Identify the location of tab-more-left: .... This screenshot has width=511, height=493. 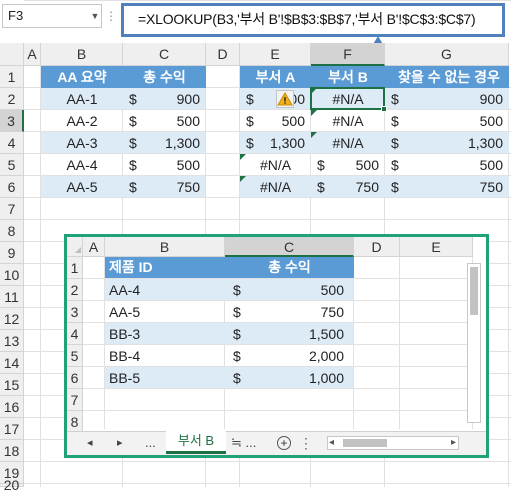
(155, 443).